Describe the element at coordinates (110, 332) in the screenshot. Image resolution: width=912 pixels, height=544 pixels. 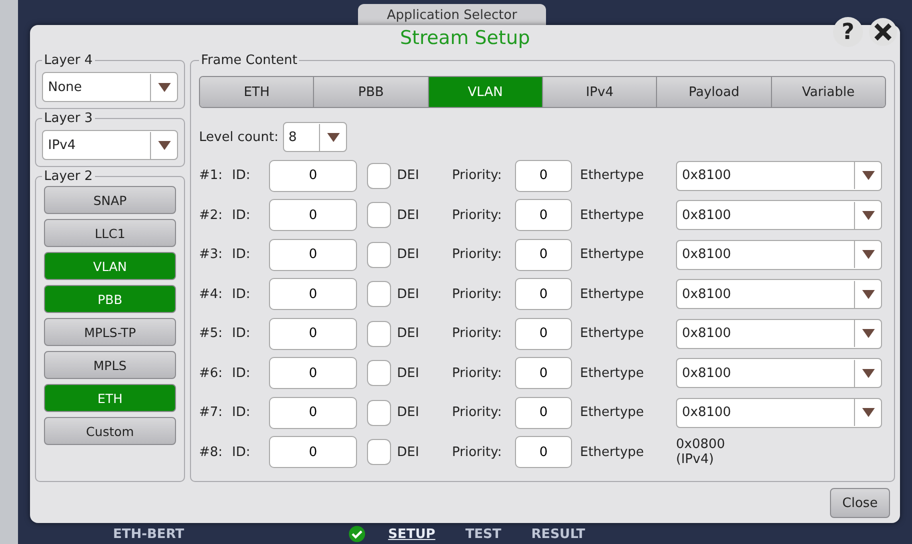
I see `layer-toggle-button: MPLS-TP` at that location.